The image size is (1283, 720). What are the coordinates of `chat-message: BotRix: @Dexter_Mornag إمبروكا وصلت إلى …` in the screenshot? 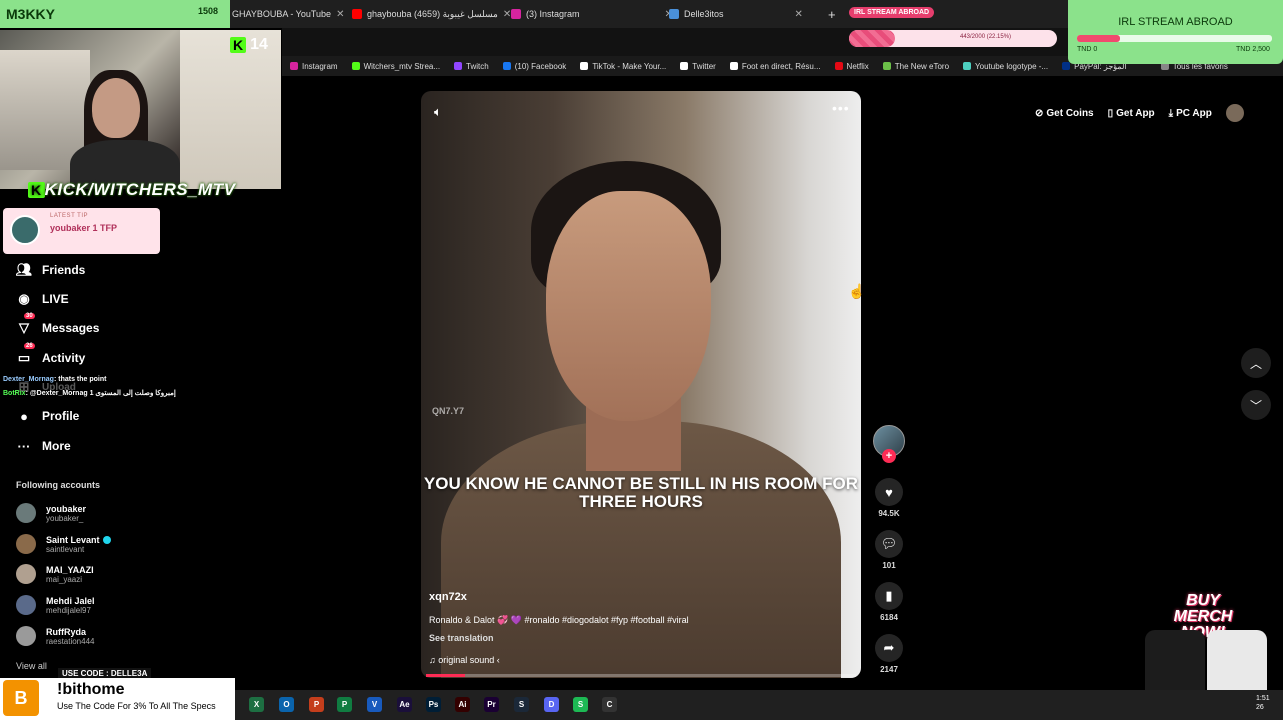 It's located at (89, 393).